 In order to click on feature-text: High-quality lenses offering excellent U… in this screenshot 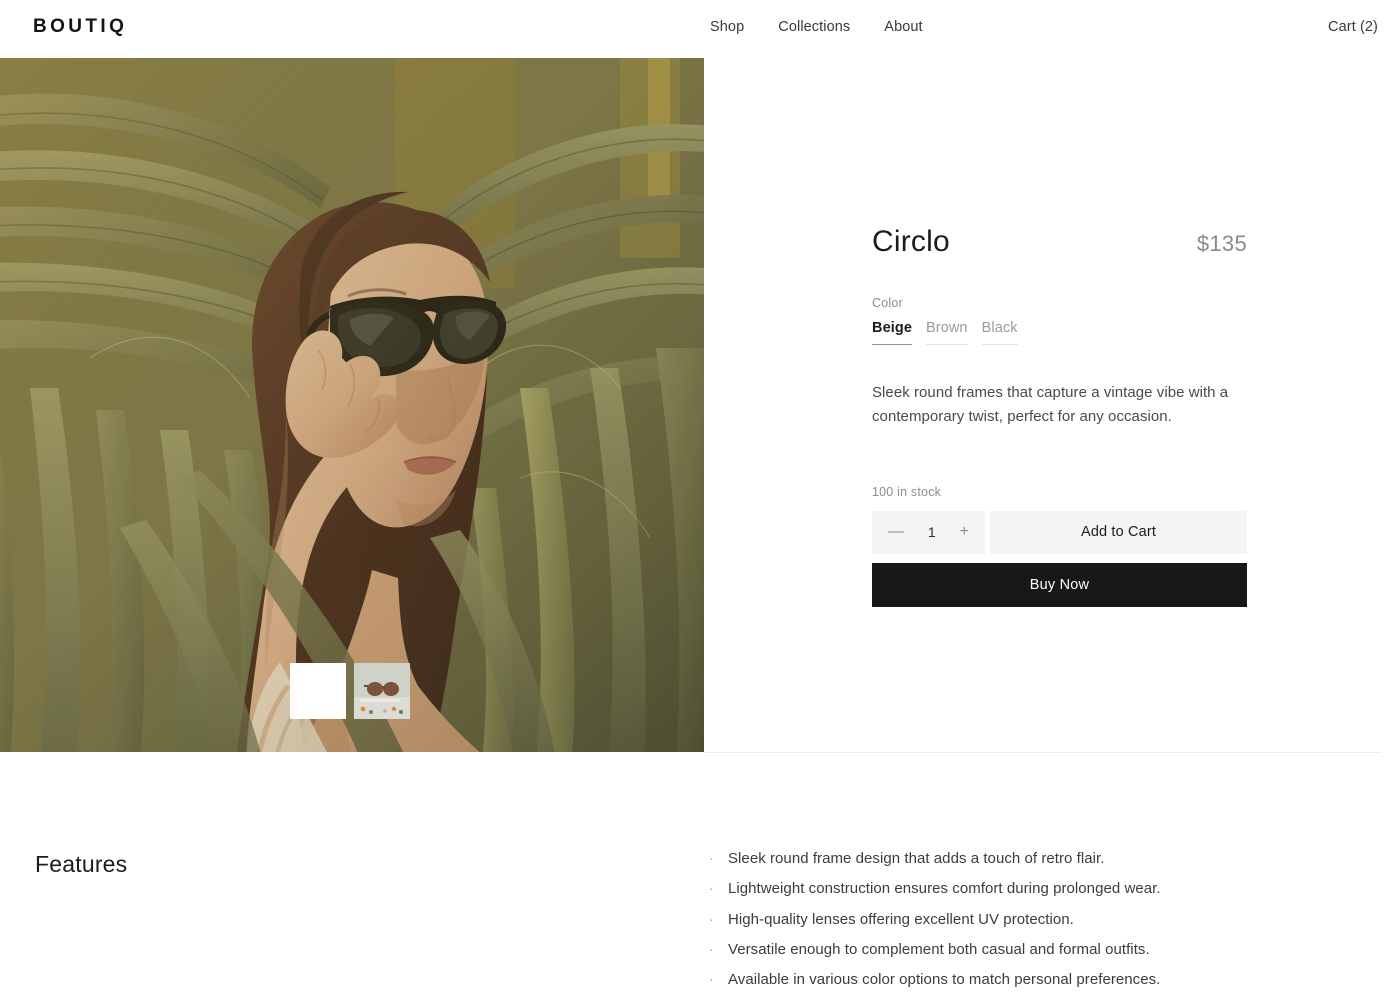, I will do `click(901, 919)`.